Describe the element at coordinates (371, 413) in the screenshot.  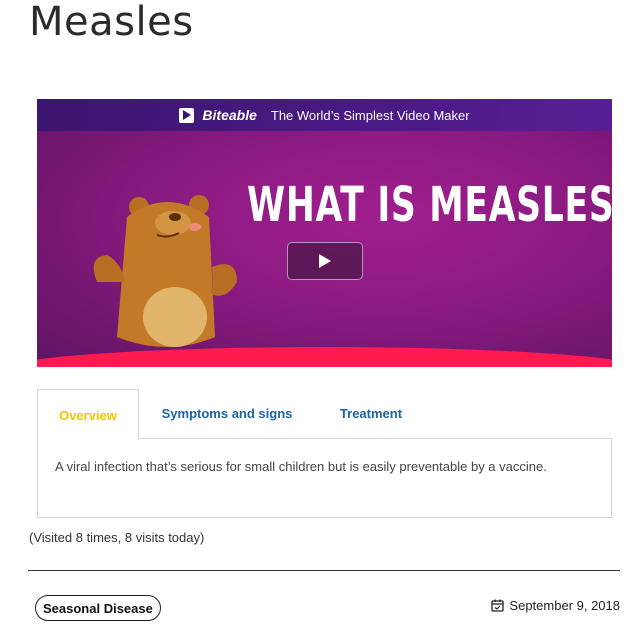
I see `tab-treatment: Treatment` at that location.